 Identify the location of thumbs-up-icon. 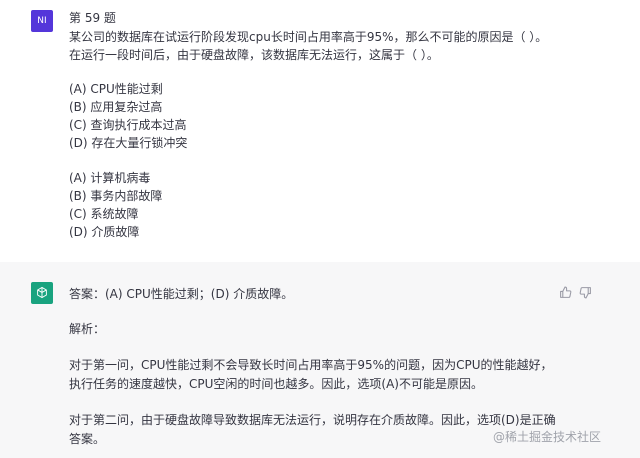
(565, 292).